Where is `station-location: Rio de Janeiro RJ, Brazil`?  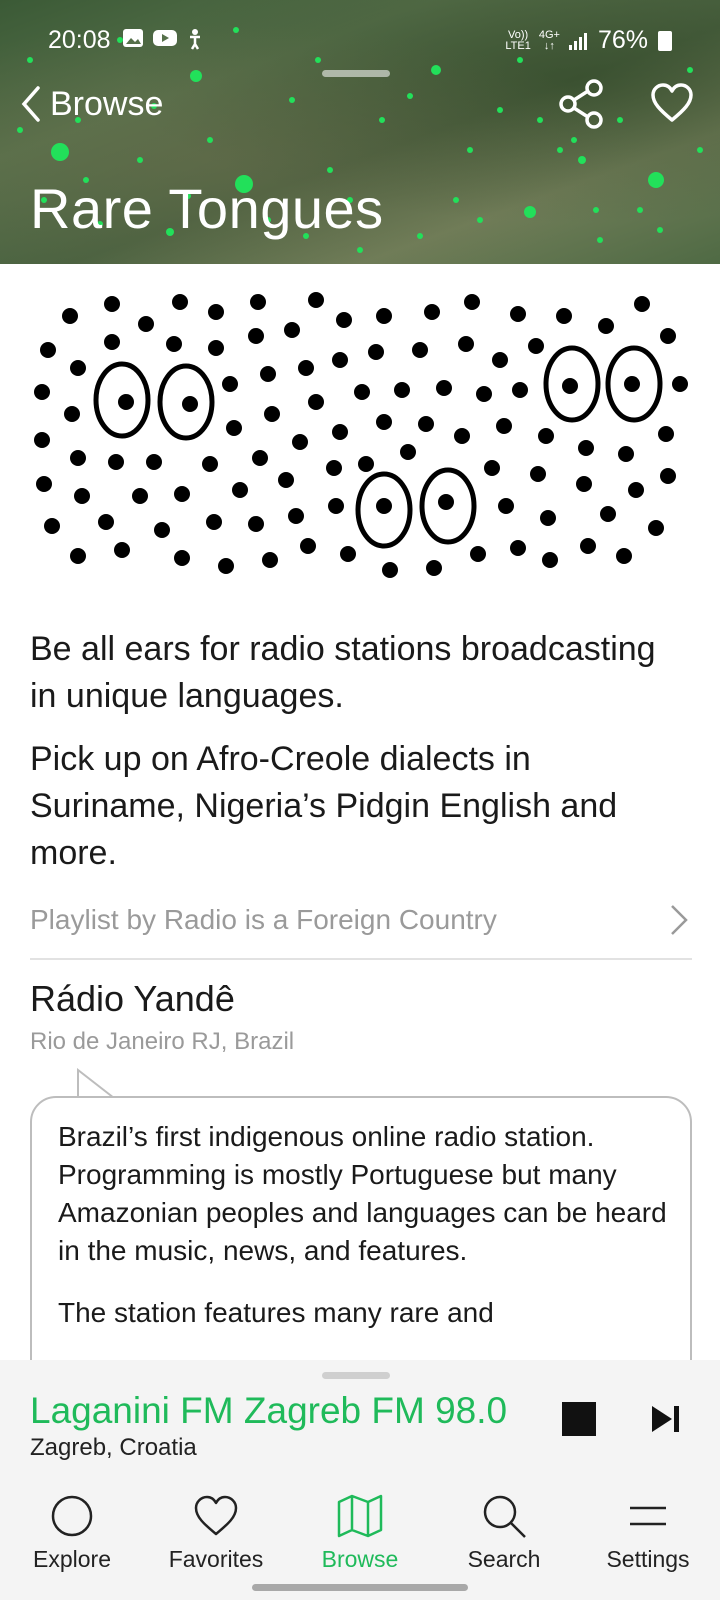 station-location: Rio de Janeiro RJ, Brazil is located at coordinates (162, 1041).